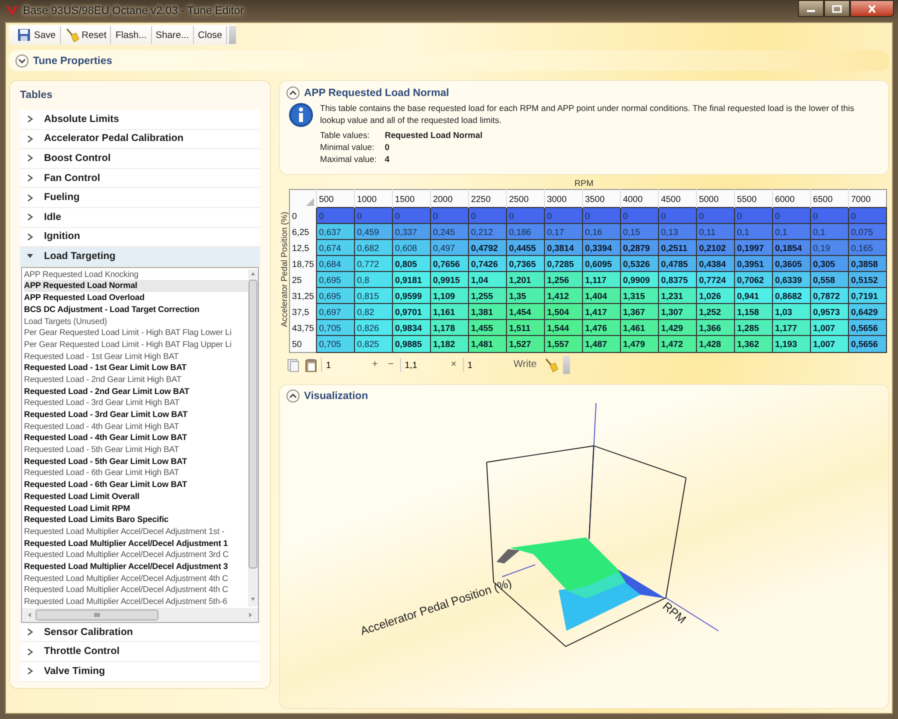 This screenshot has height=719, width=898. What do you see at coordinates (525, 280) in the screenshot?
I see `table-cell: 1,201` at bounding box center [525, 280].